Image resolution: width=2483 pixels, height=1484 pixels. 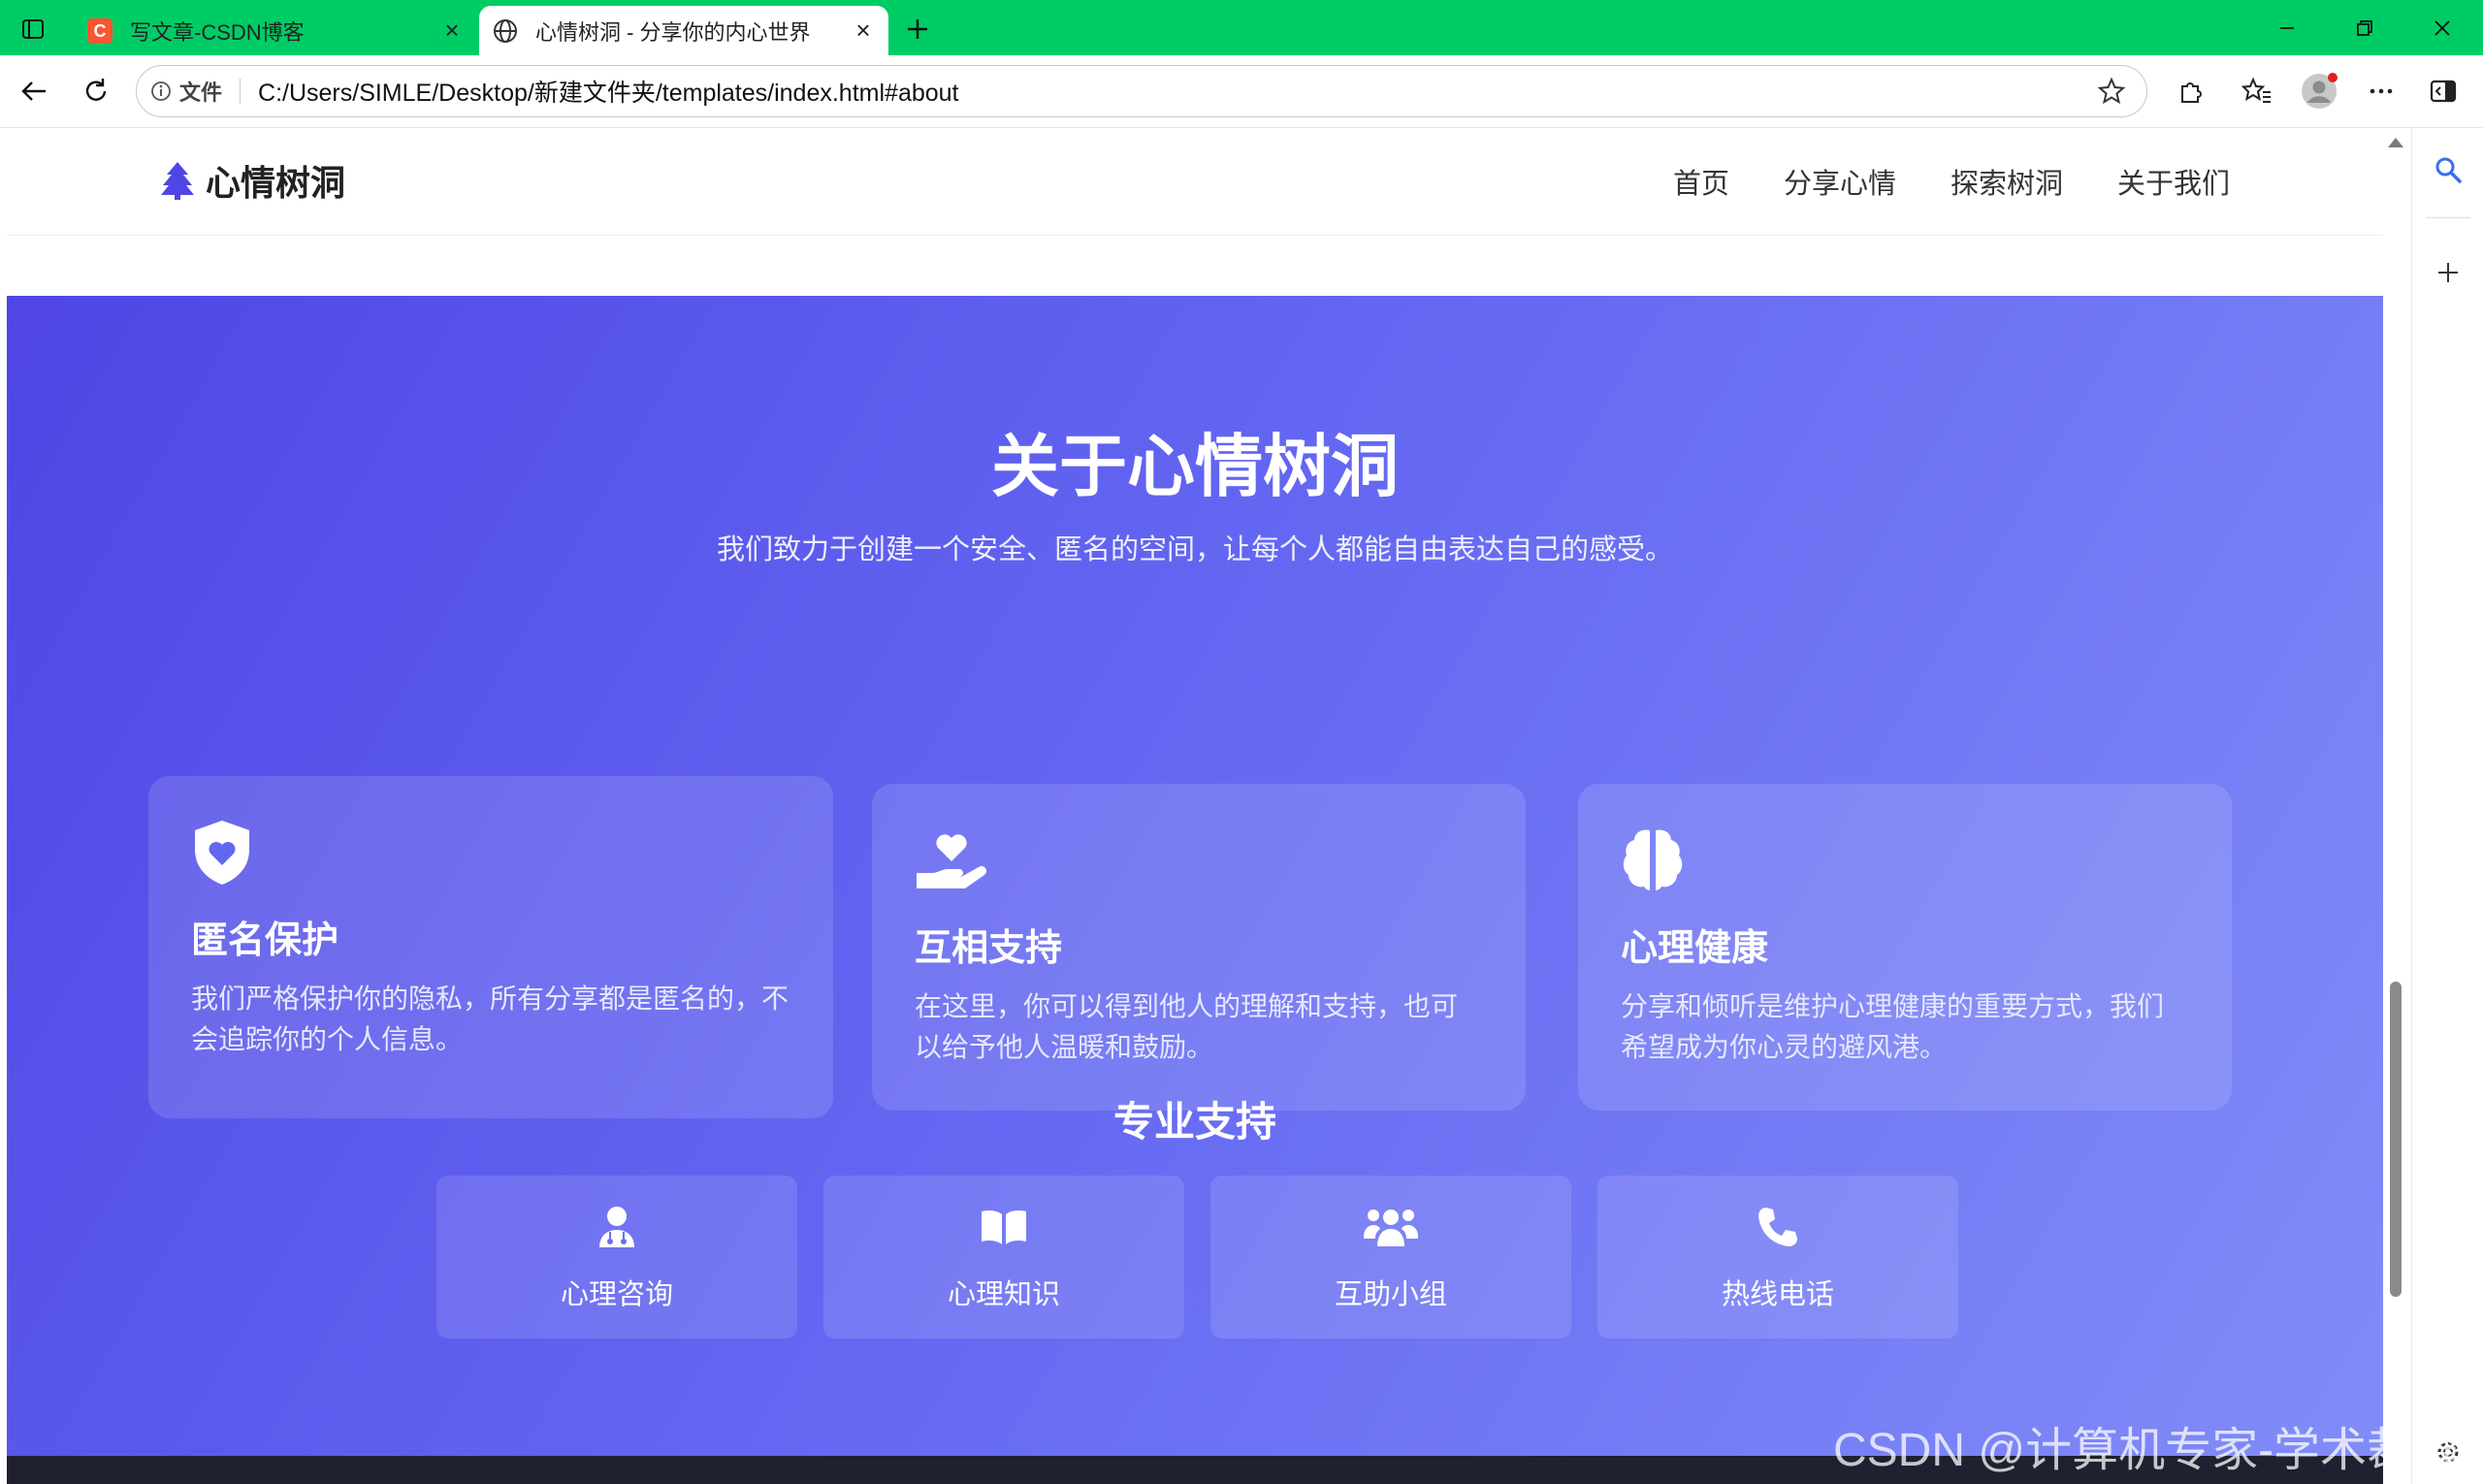 What do you see at coordinates (1778, 1295) in the screenshot?
I see `pro-label: 热线电话` at bounding box center [1778, 1295].